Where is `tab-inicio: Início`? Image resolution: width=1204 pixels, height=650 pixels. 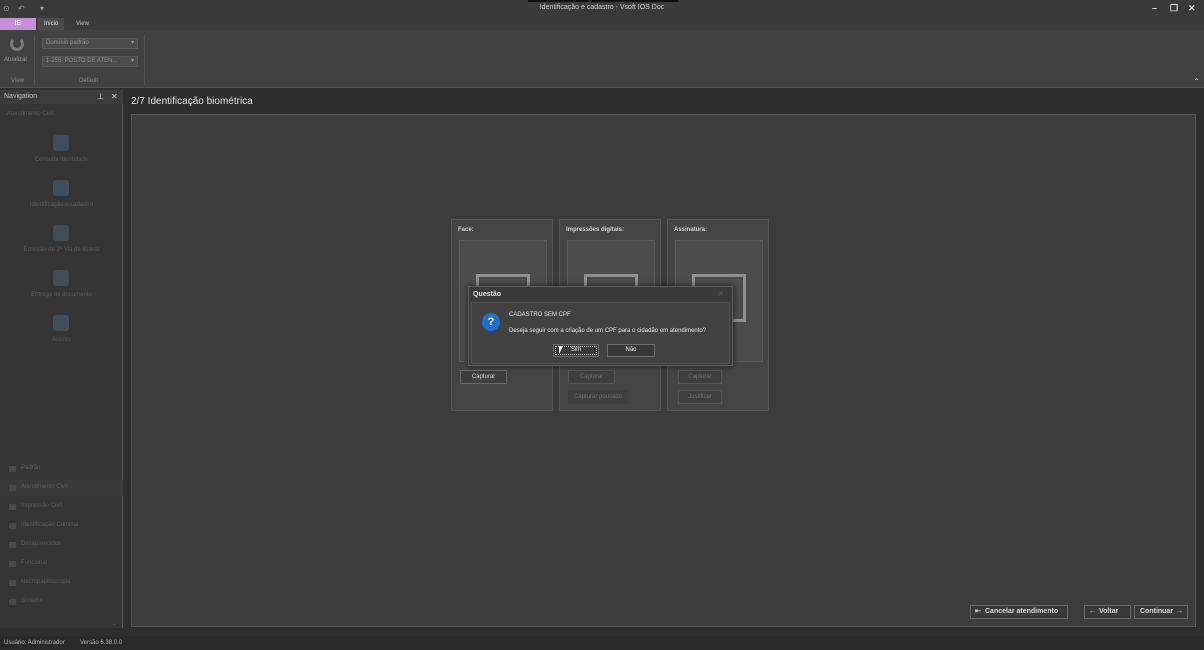 tab-inicio: Início is located at coordinates (51, 24).